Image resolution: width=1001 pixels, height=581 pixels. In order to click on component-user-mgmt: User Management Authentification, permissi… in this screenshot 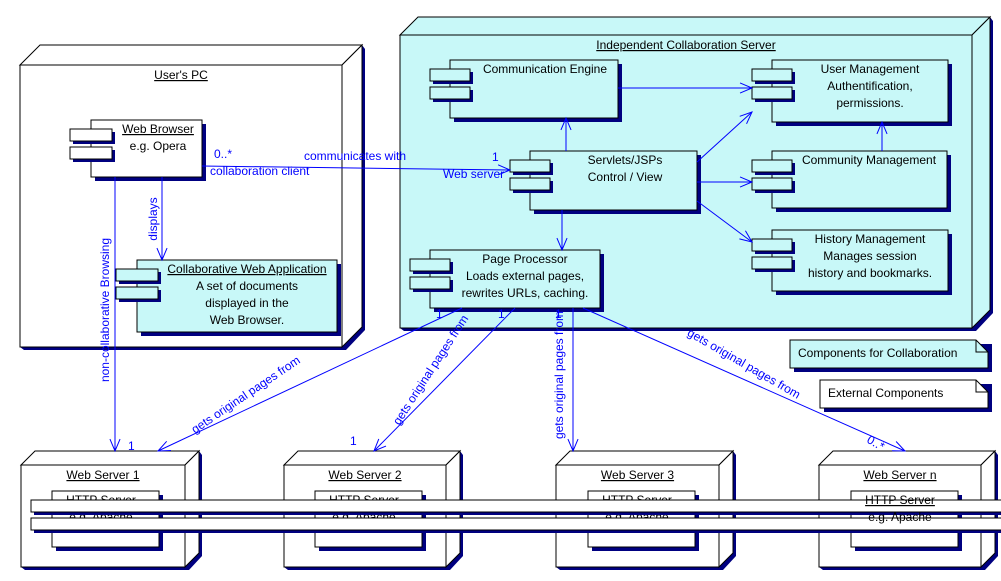, I will do `click(851, 92)`.